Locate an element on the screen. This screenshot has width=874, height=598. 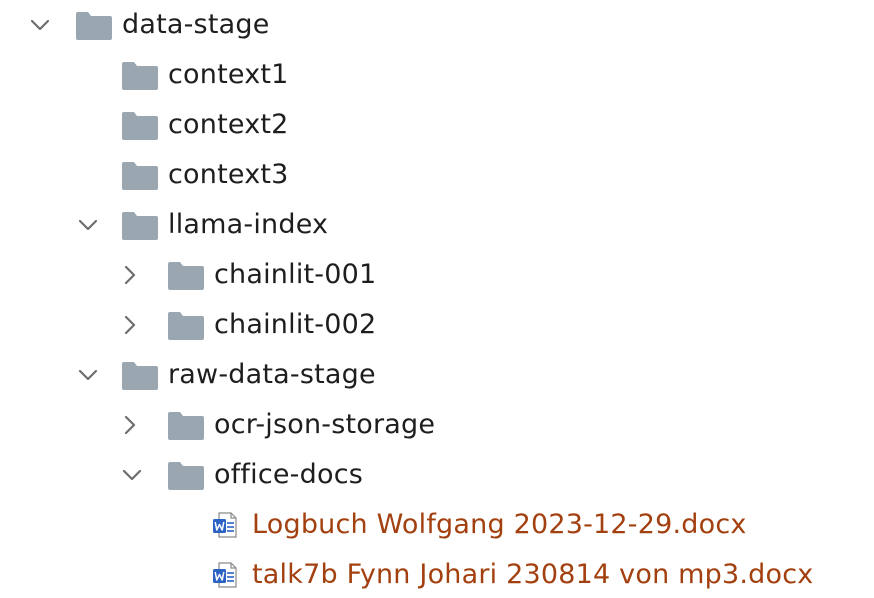
tree-row-context3: context3 is located at coordinates (437, 175).